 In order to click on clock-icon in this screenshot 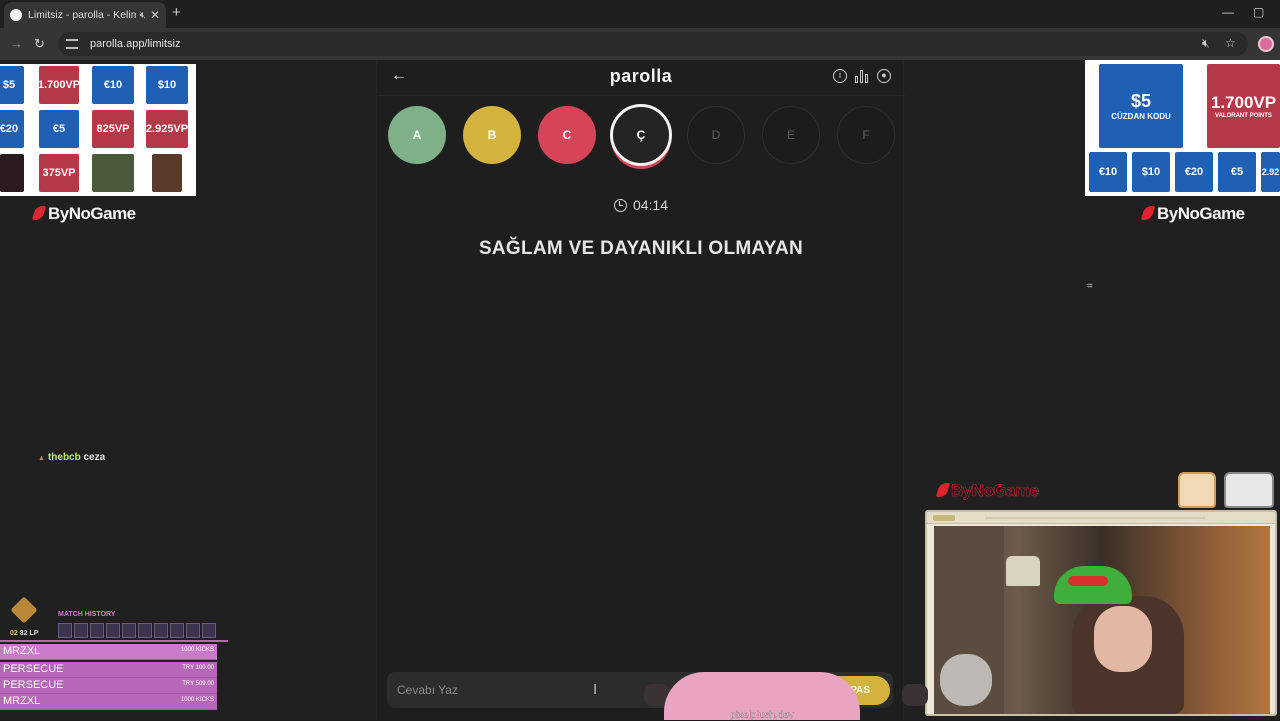, I will do `click(620, 205)`.